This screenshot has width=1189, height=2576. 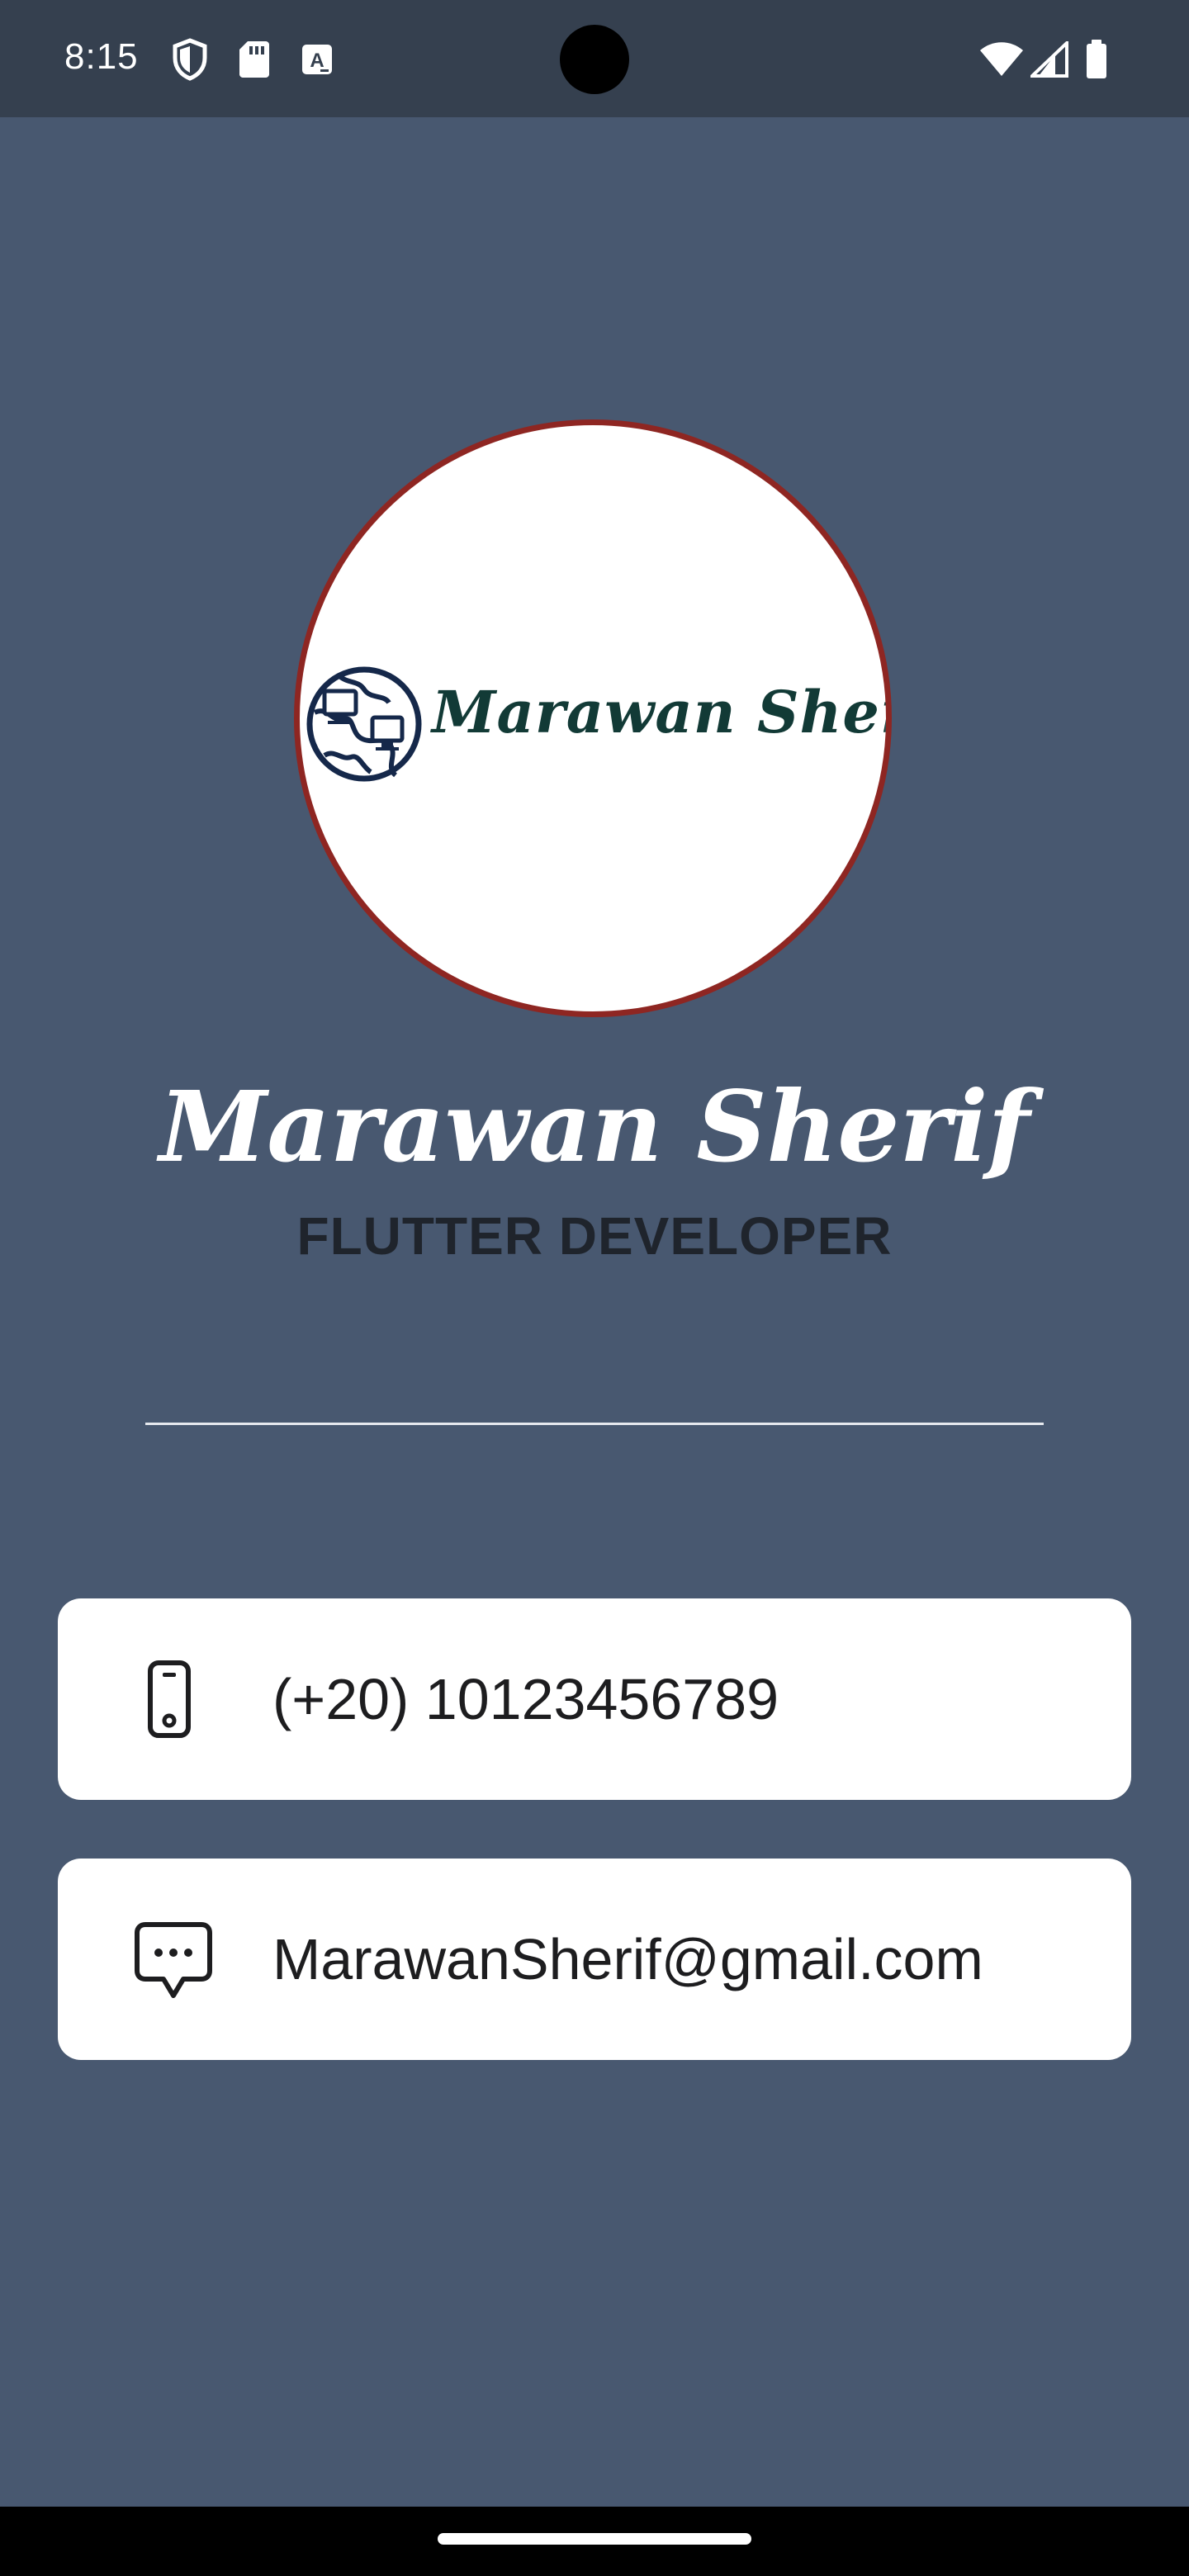 What do you see at coordinates (594, 1236) in the screenshot?
I see `profile-title: FLUTTER DEVELOPER` at bounding box center [594, 1236].